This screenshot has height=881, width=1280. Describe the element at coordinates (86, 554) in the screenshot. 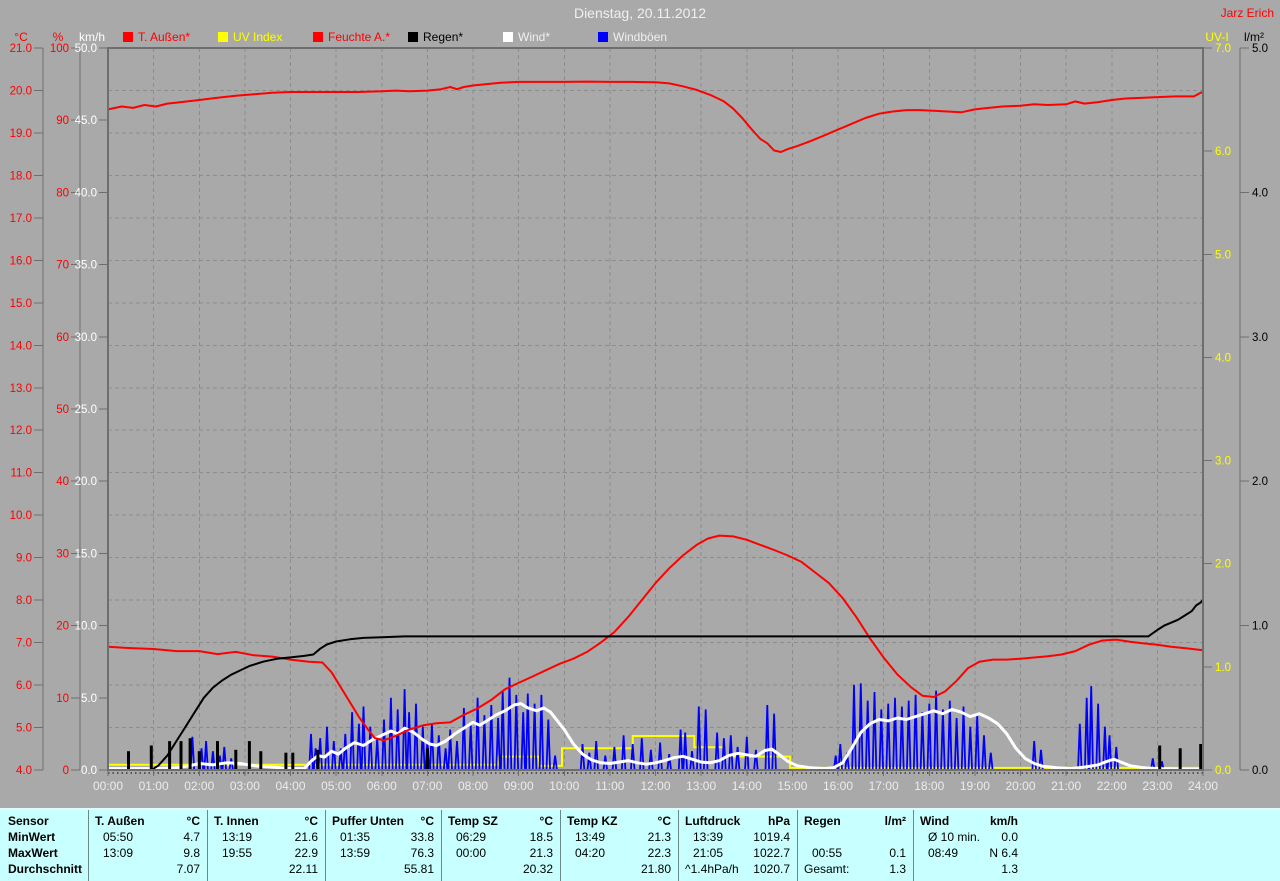

I see `svg-text: 15.0` at that location.